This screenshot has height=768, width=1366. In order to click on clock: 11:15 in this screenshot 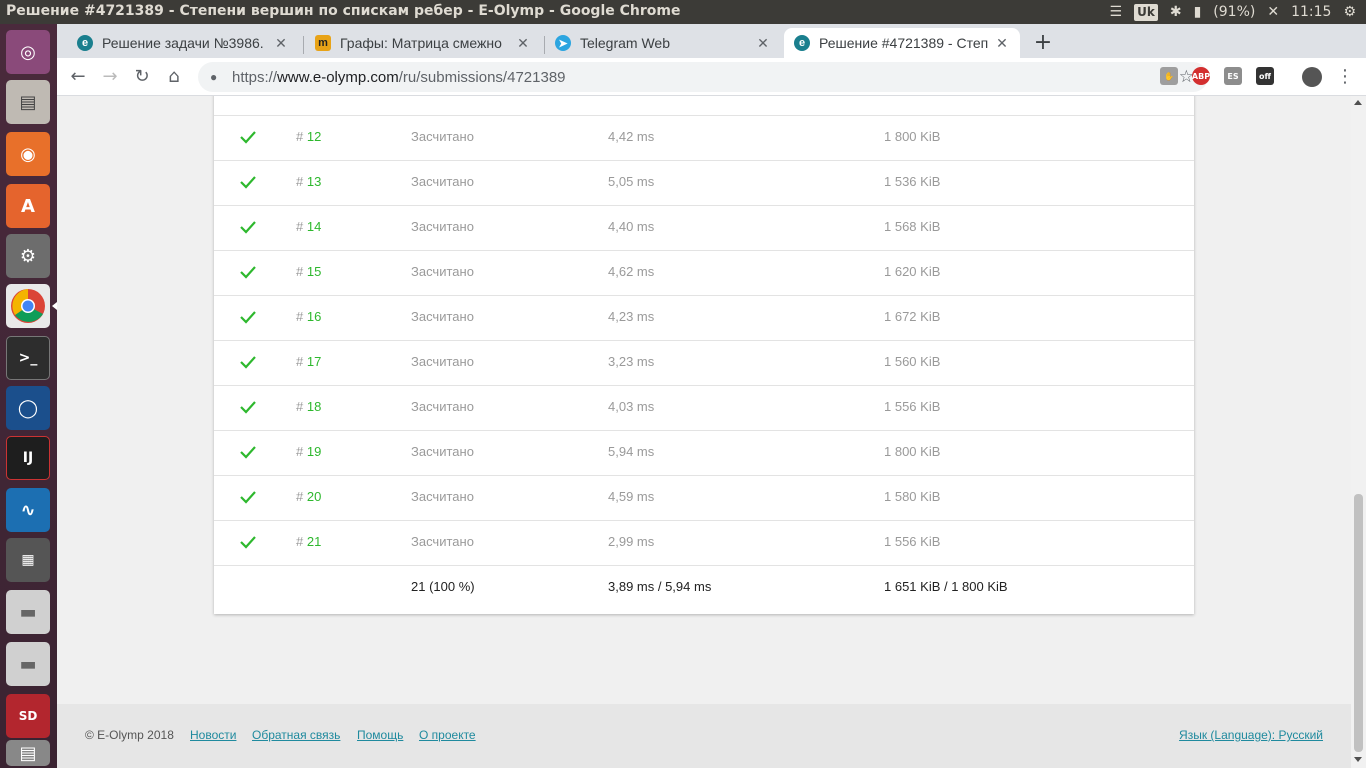, I will do `click(1311, 12)`.